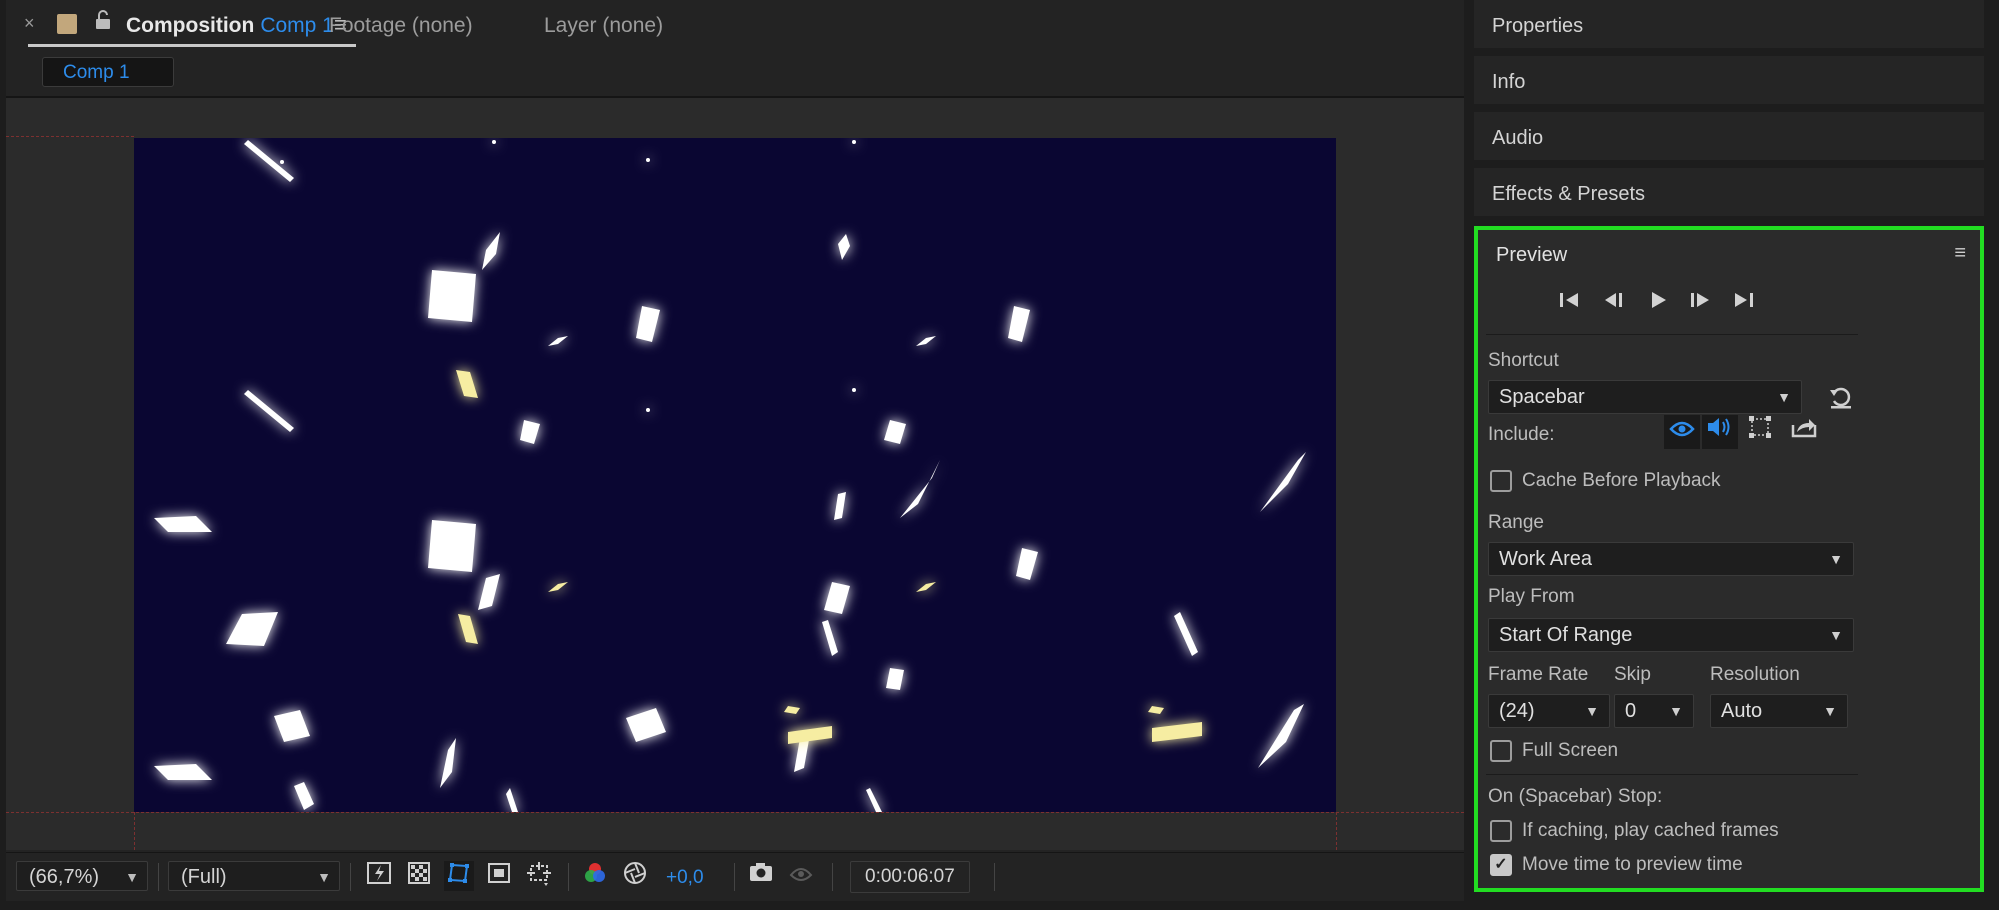 Image resolution: width=1999 pixels, height=910 pixels. What do you see at coordinates (1531, 596) in the screenshot?
I see `play-from-label: Play From` at bounding box center [1531, 596].